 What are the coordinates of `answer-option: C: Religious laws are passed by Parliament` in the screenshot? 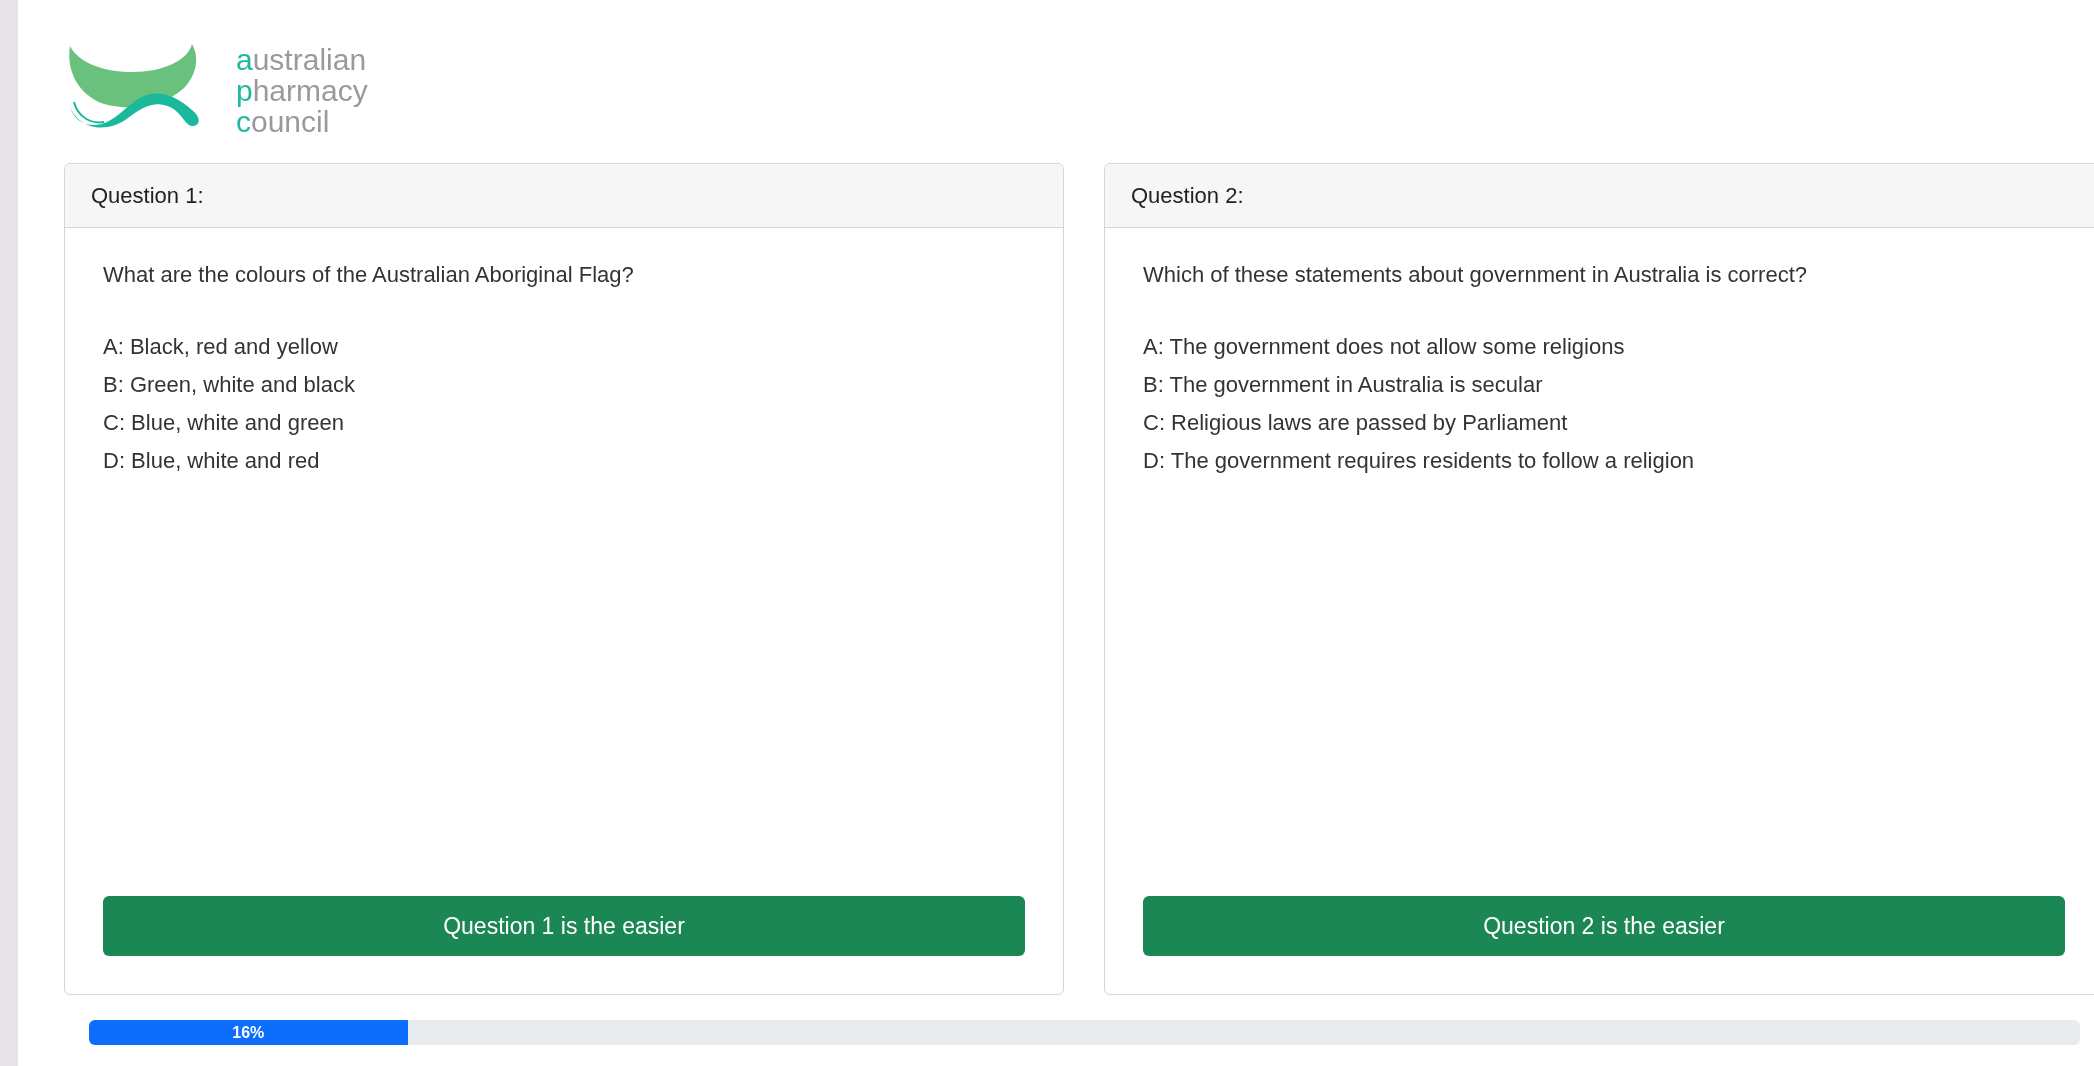 It's located at (1604, 423).